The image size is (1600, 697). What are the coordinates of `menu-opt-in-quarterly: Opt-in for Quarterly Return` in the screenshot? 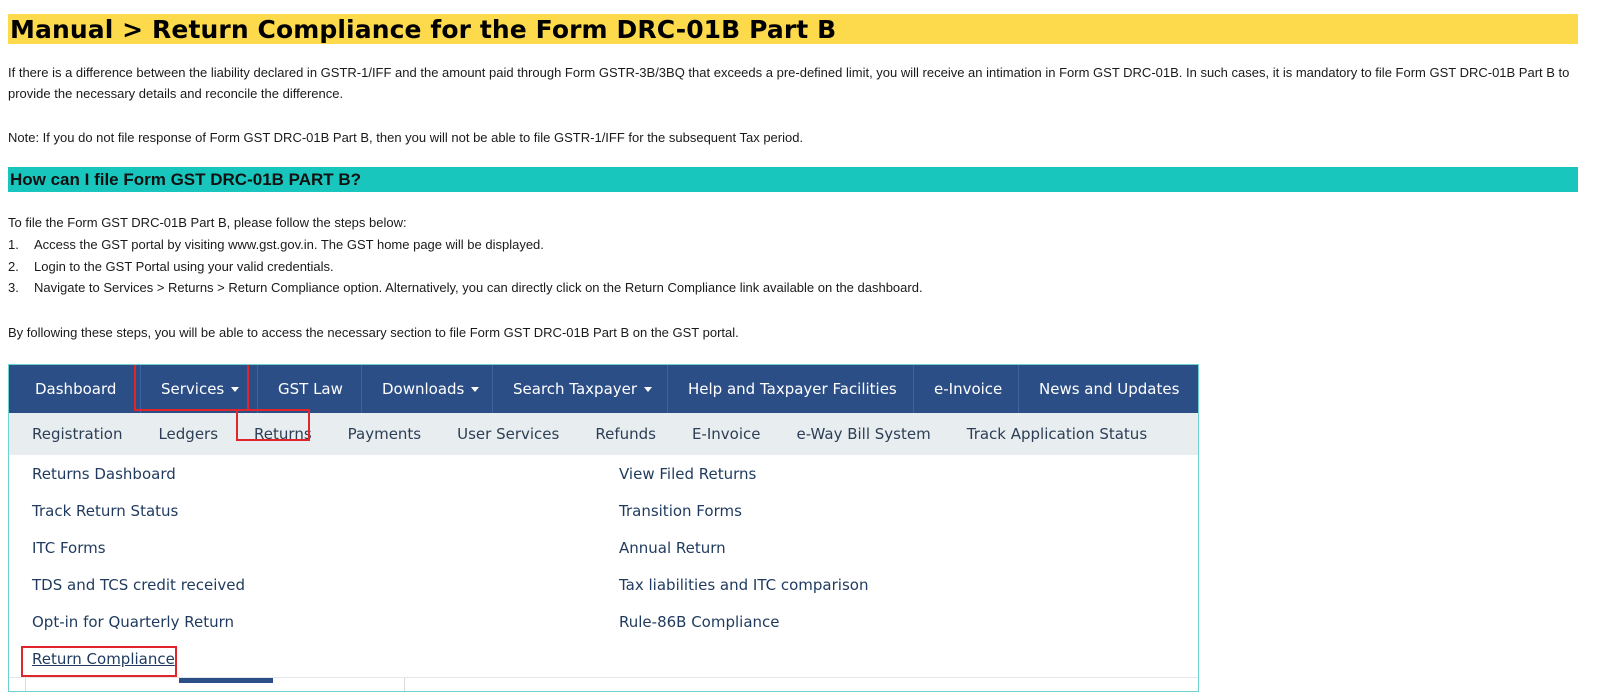 It's located at (133, 622).